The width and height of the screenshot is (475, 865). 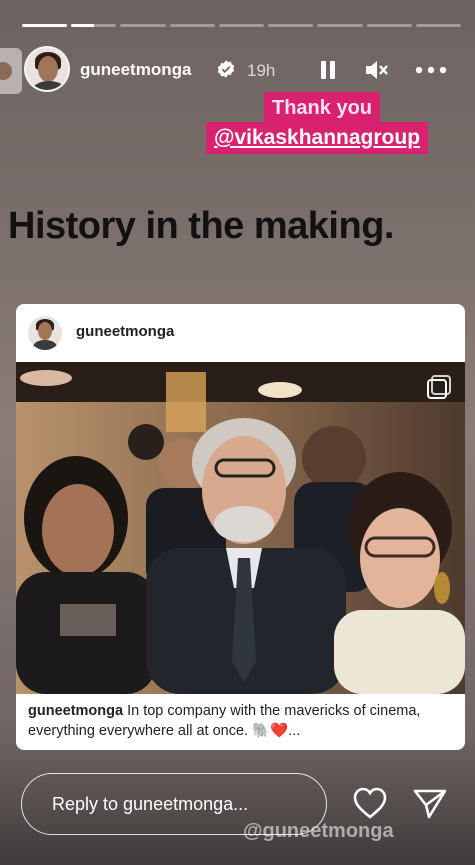 What do you see at coordinates (370, 803) in the screenshot?
I see `heart-icon` at bounding box center [370, 803].